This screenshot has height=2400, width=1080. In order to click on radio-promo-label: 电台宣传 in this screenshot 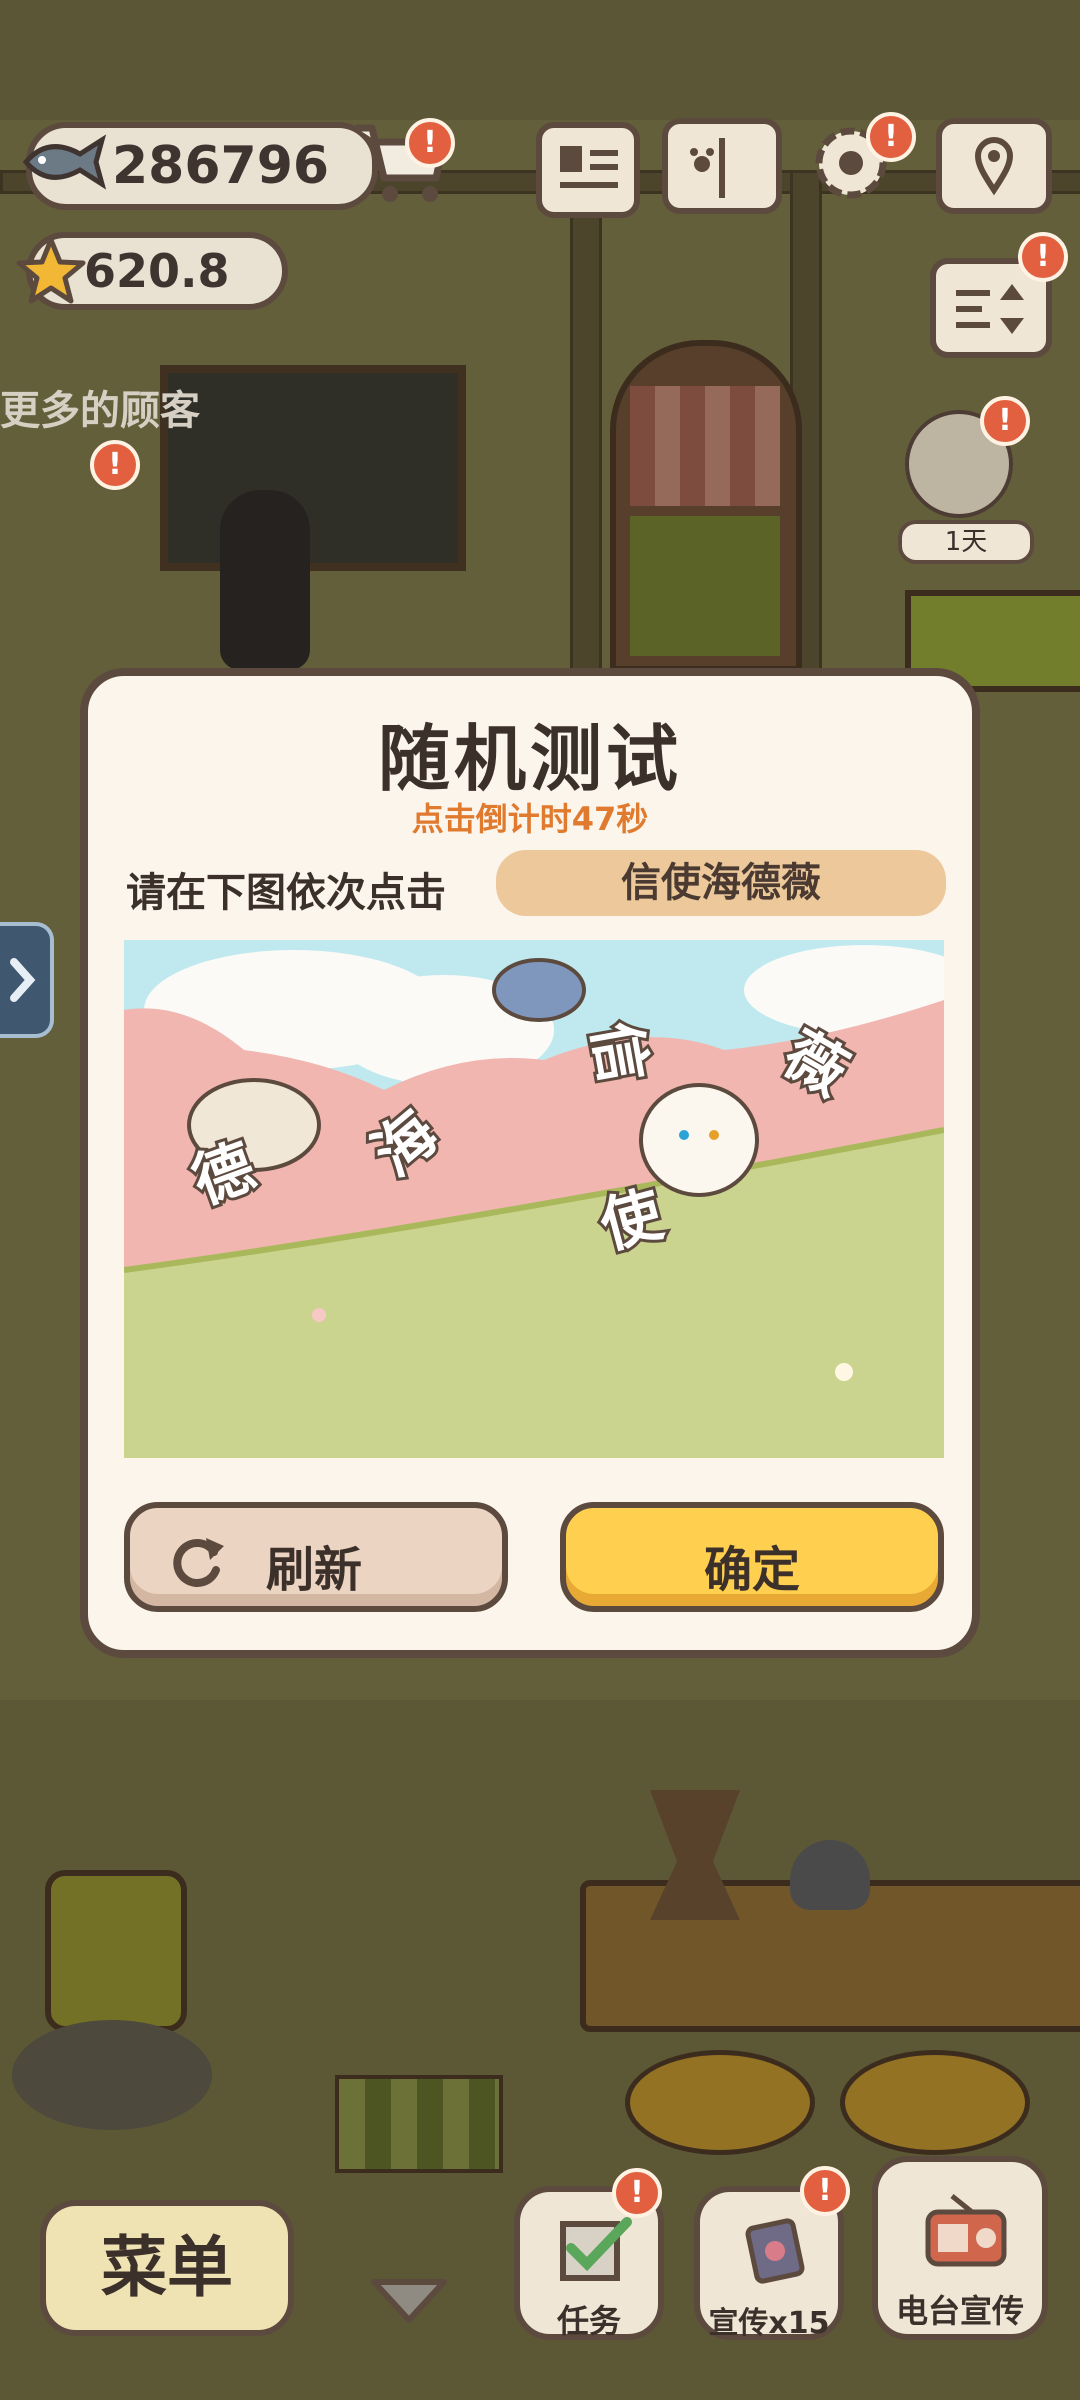, I will do `click(959, 2311)`.